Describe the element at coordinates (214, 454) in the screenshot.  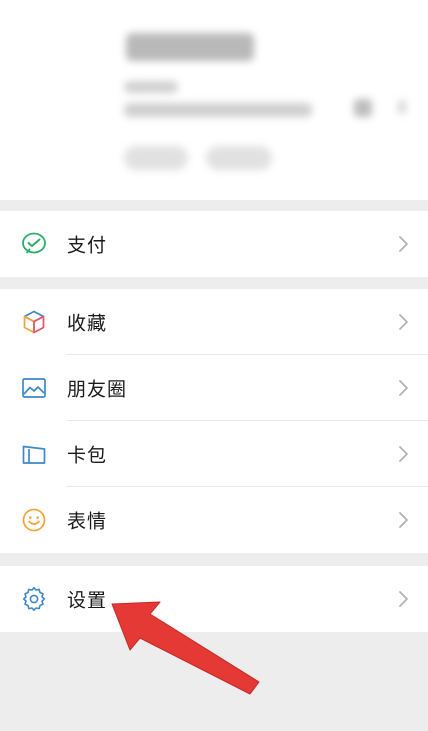
I see `menu-item-cards: 卡包` at that location.